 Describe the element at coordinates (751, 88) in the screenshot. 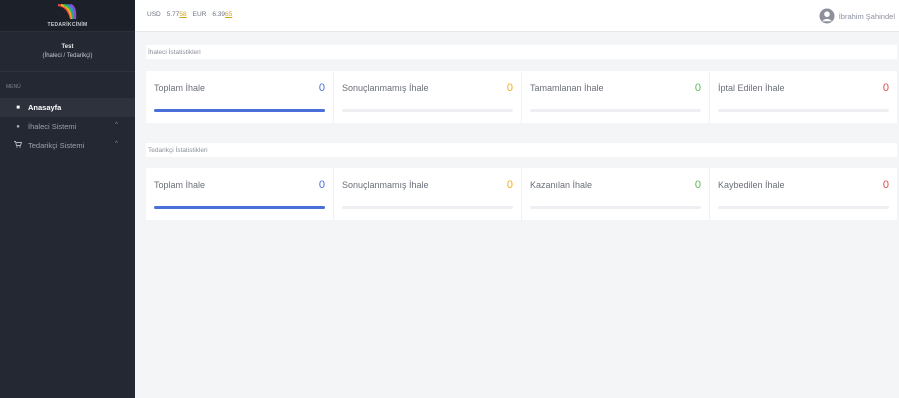

I see `stat-label: İptal Edilen İhale` at that location.